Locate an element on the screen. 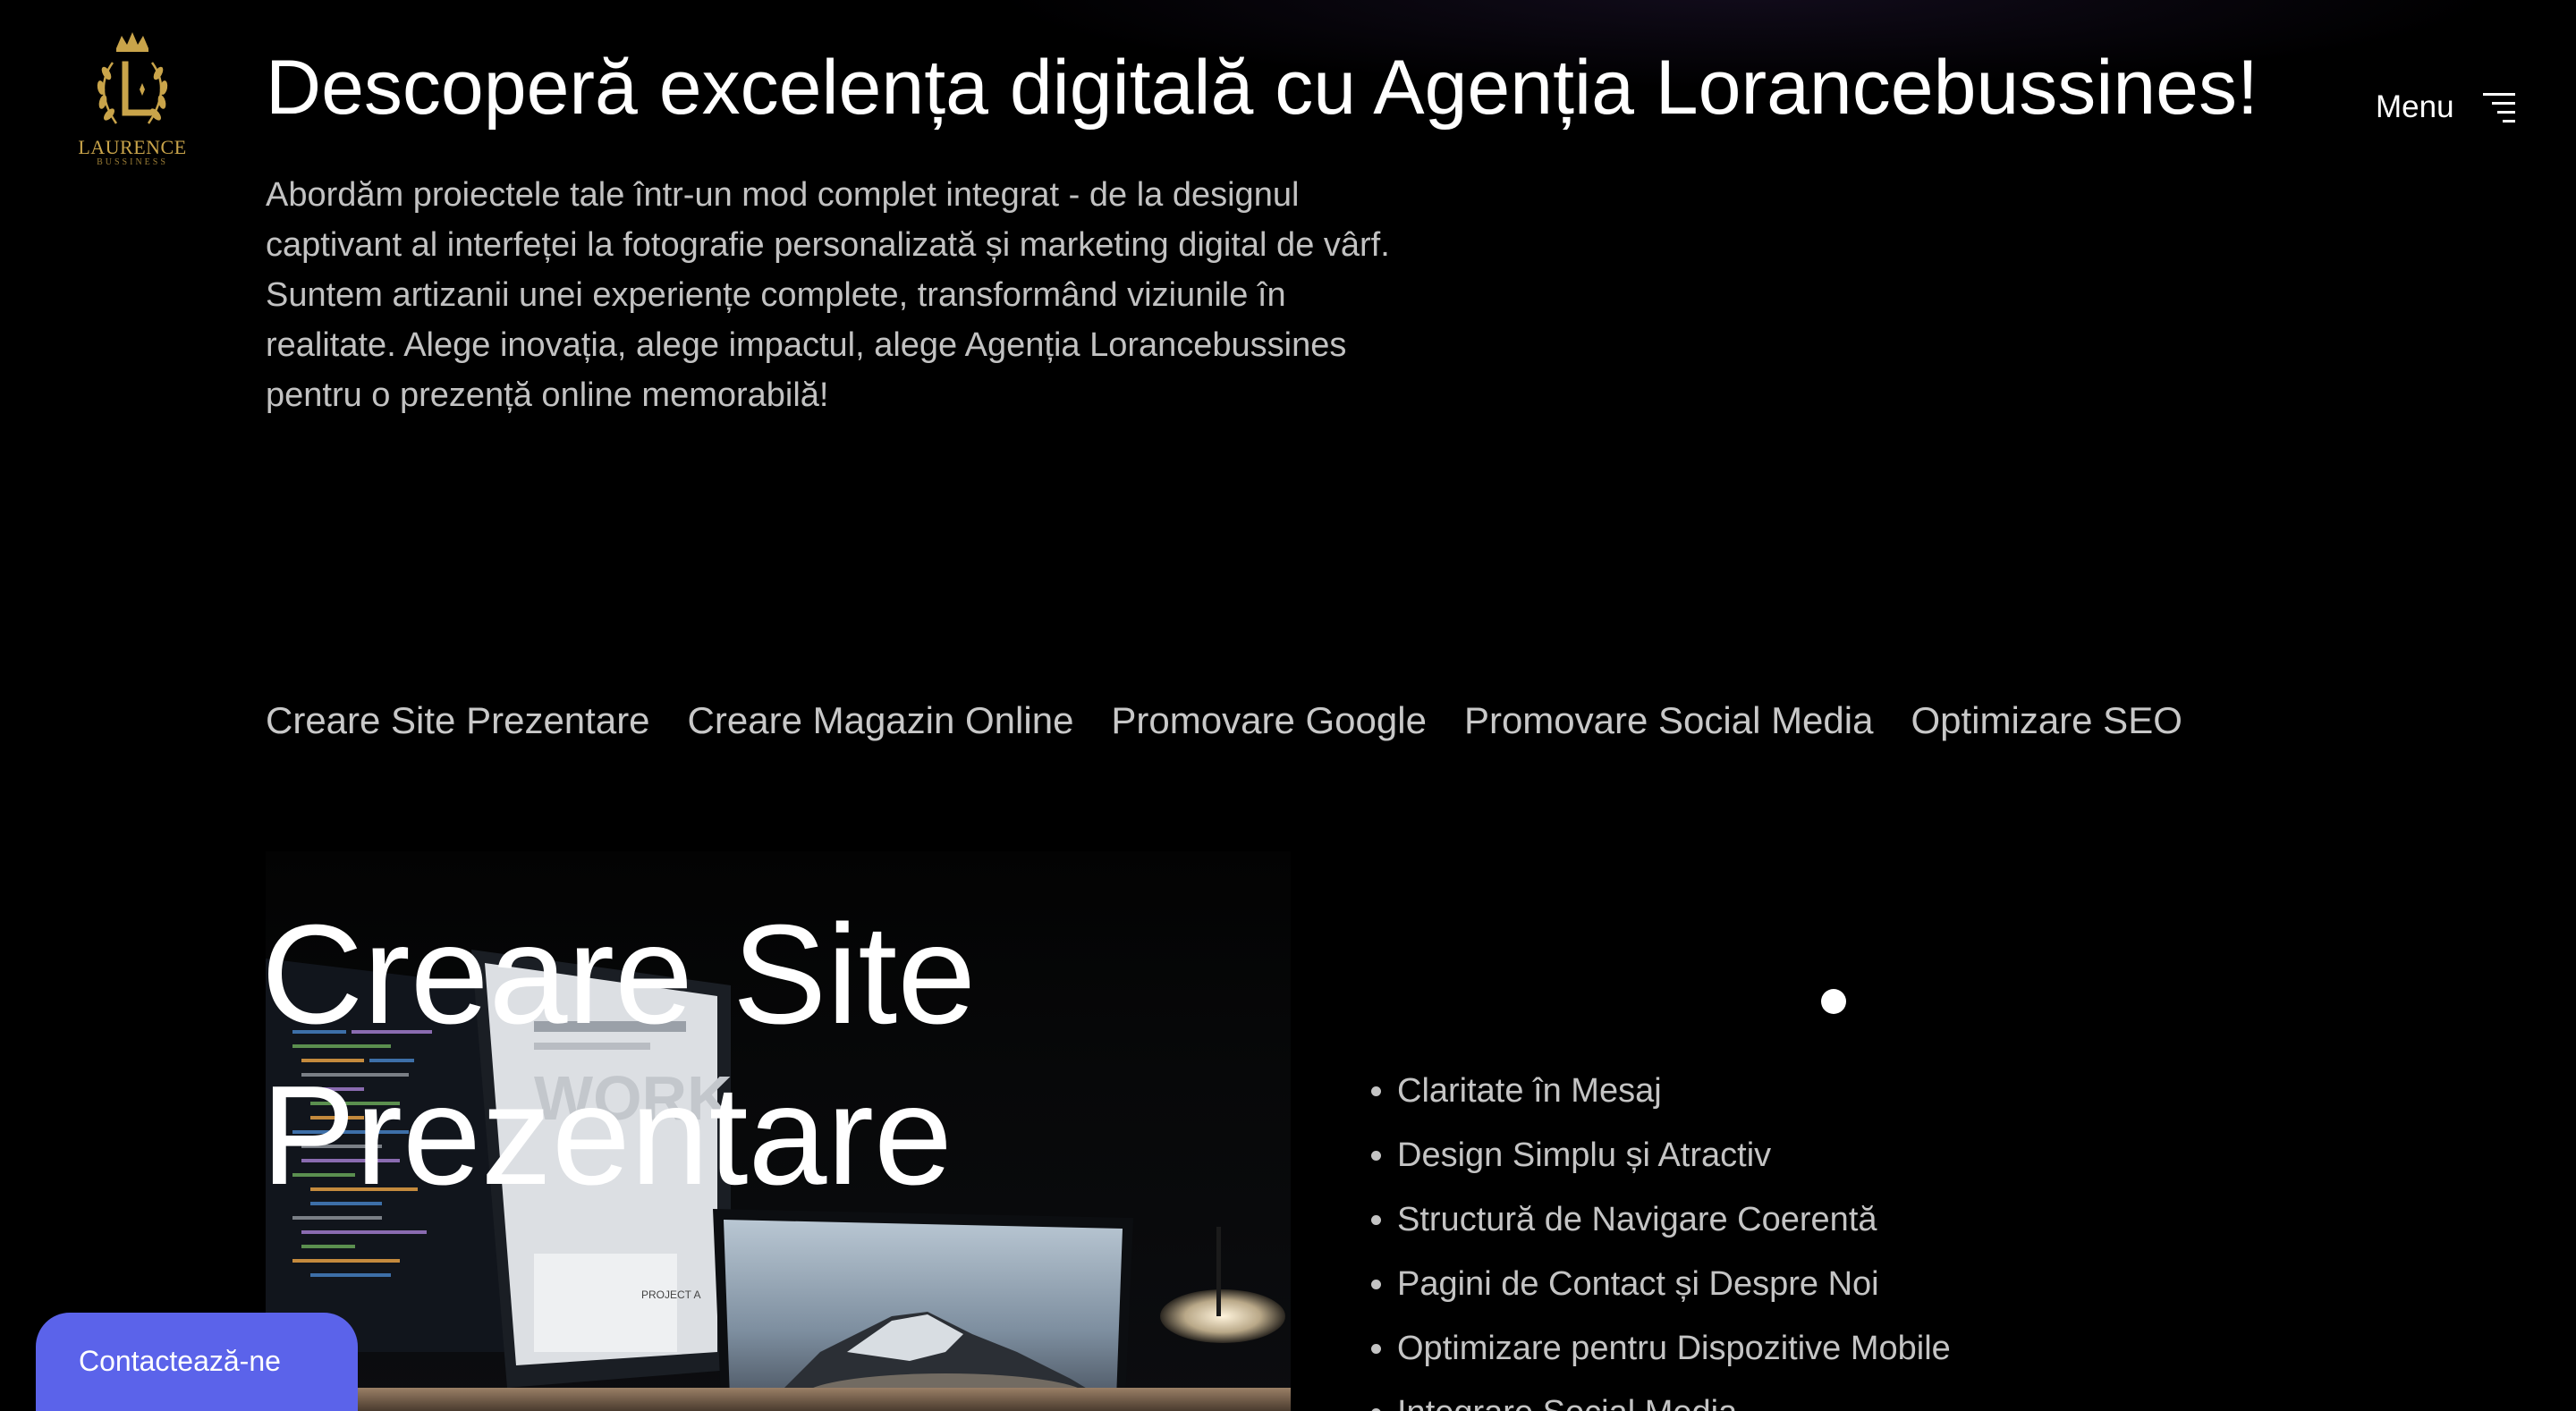 The image size is (2576, 1411). service-link-promovare-google: Promovare Google is located at coordinates (1269, 721).